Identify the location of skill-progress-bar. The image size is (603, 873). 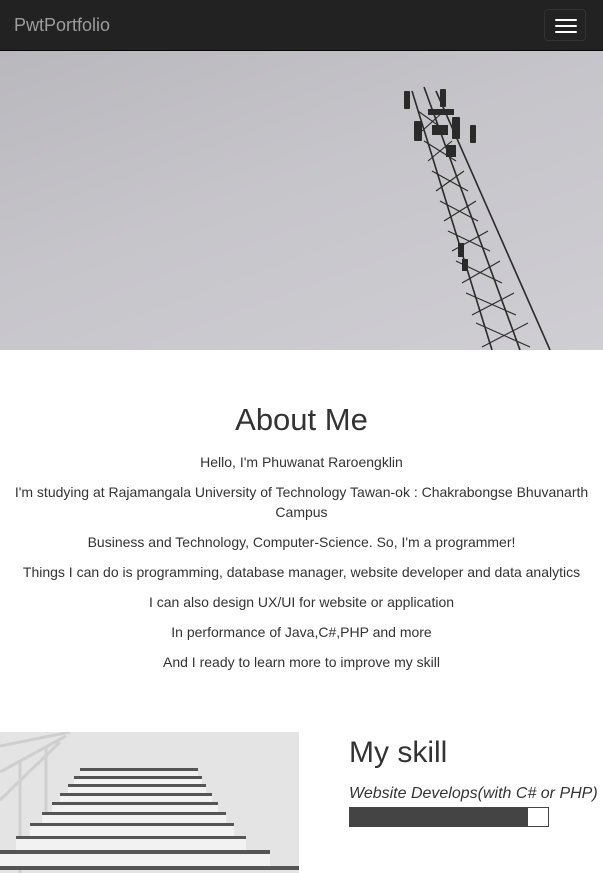
(449, 817).